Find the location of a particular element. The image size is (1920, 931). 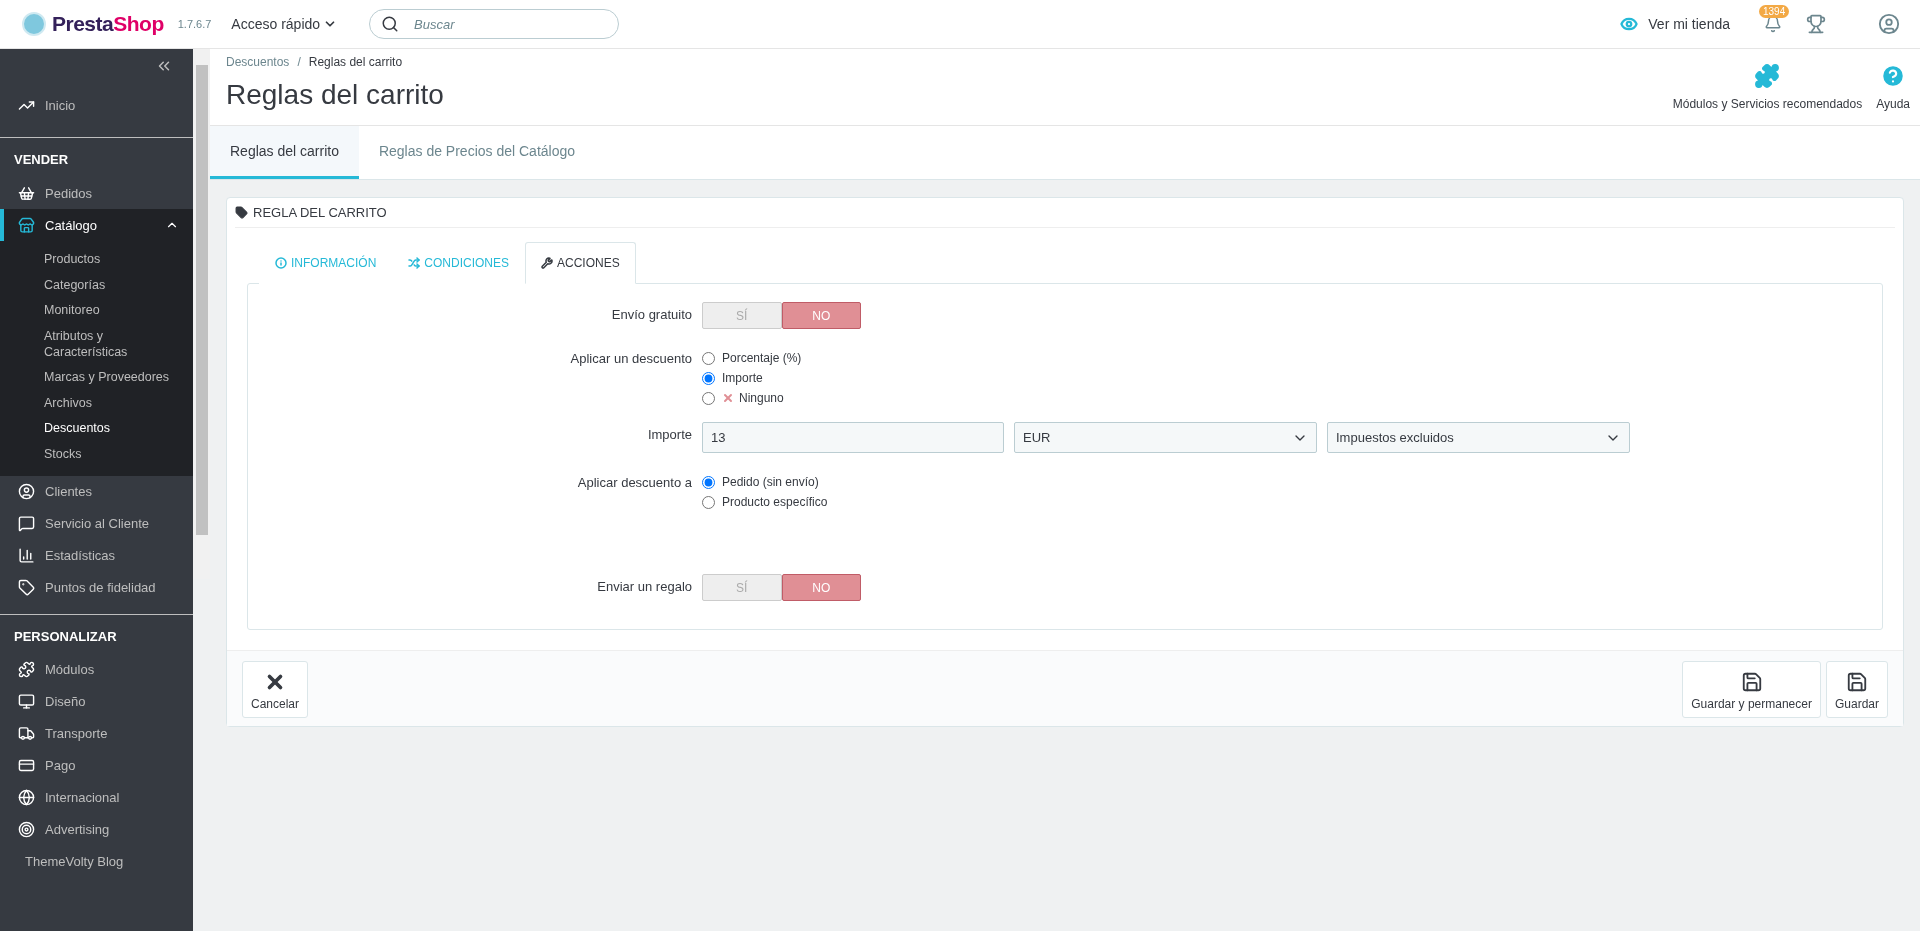

logo-text: PrestaShop is located at coordinates (108, 24).